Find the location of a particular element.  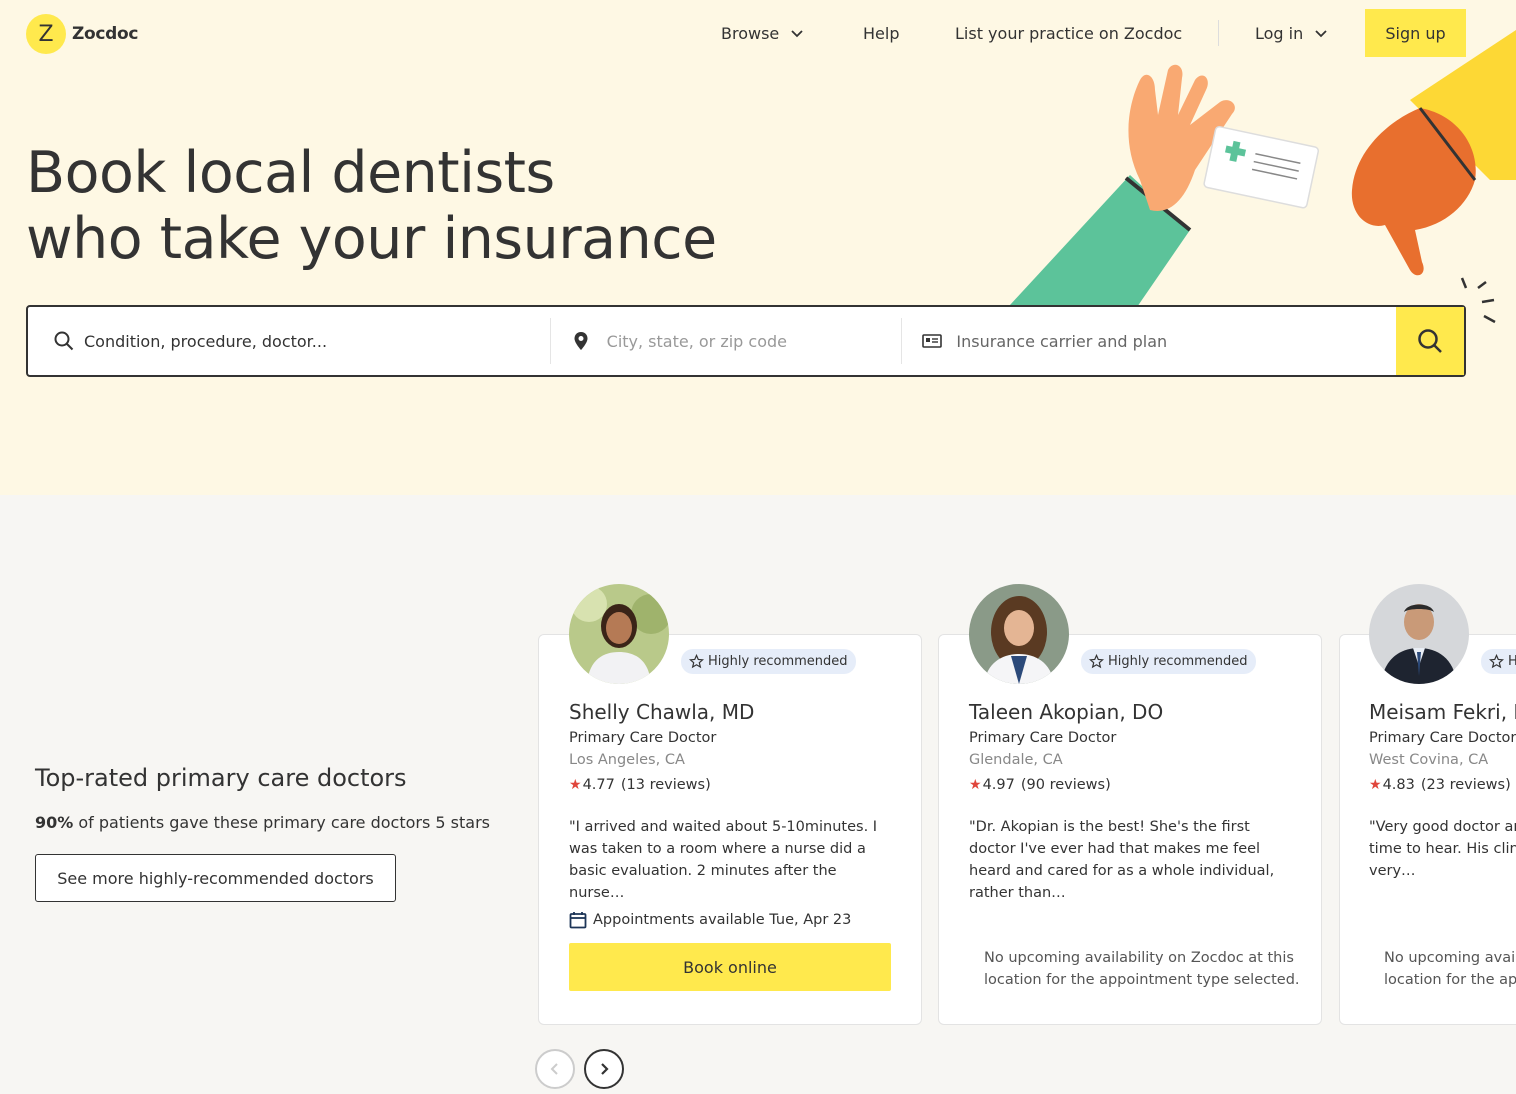

insurance-card-icon is located at coordinates (932, 341).